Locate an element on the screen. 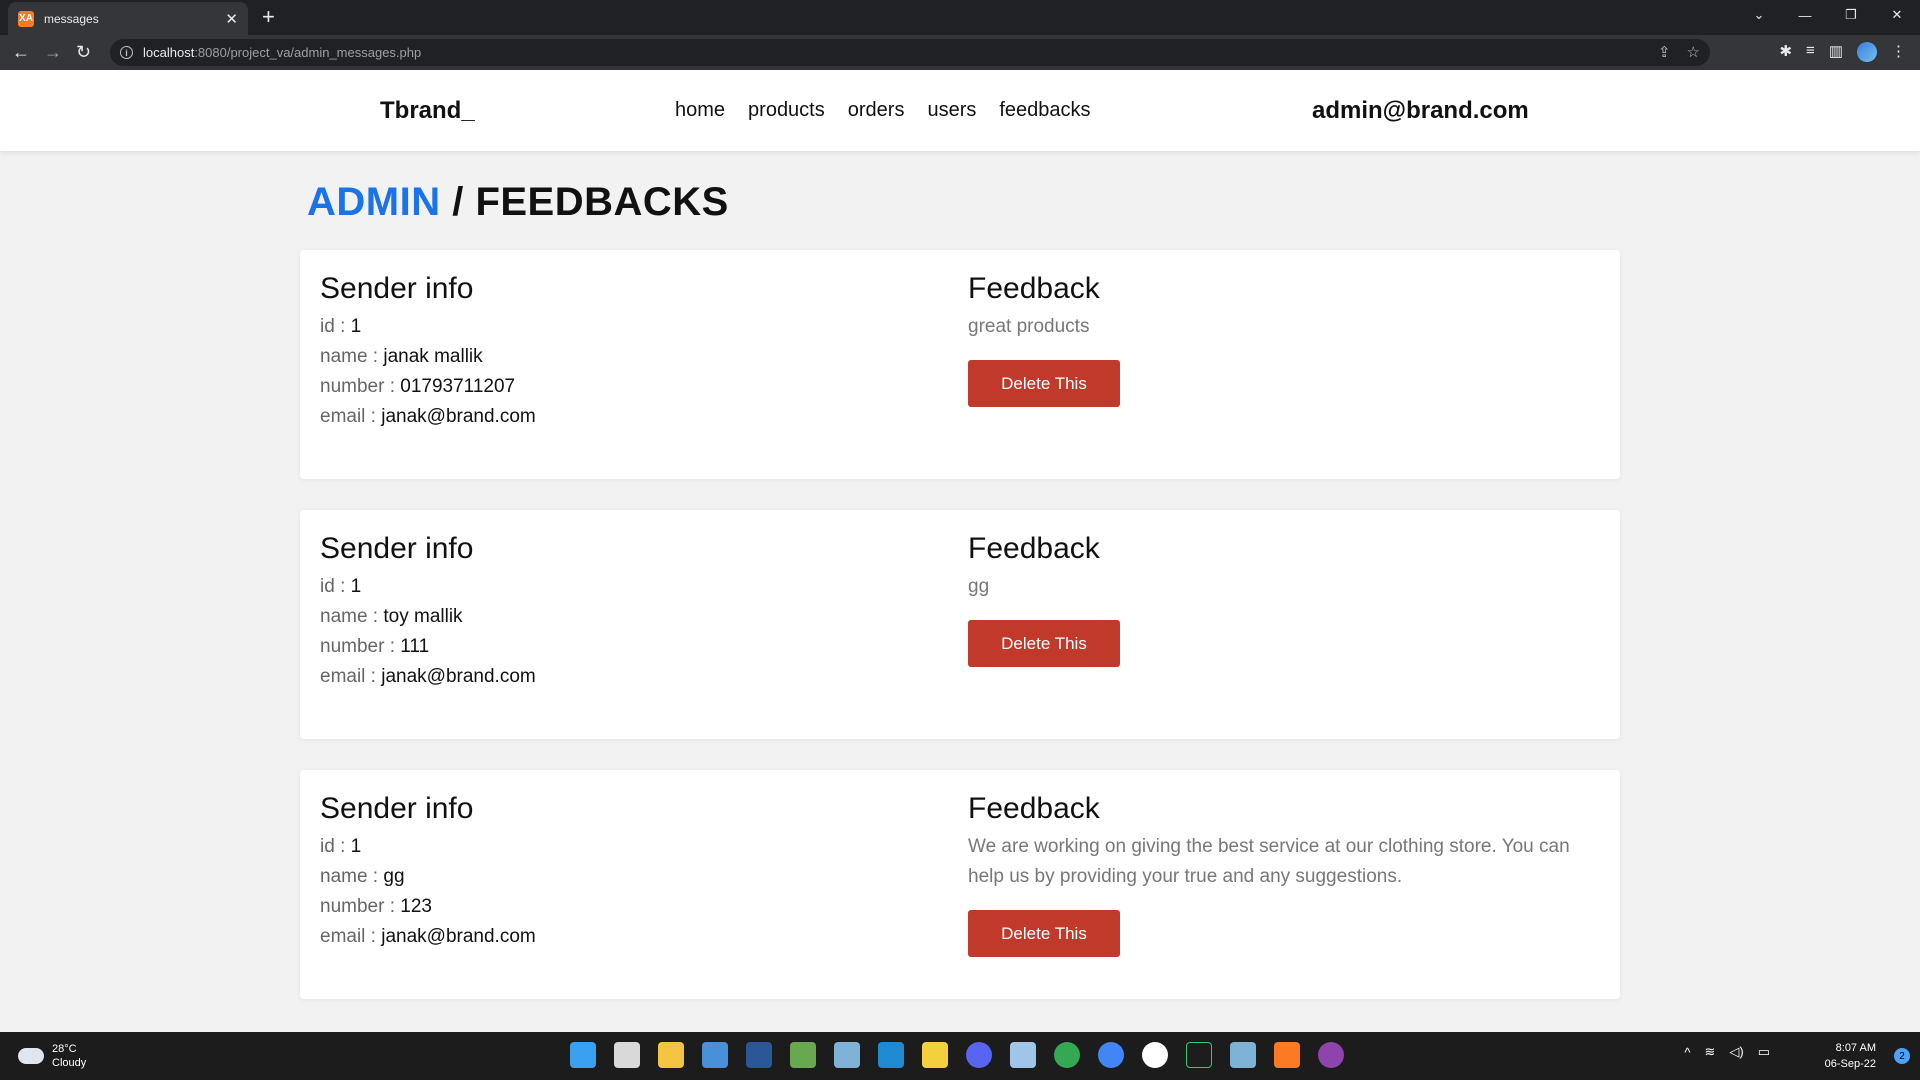 The width and height of the screenshot is (1920, 1080). window-controls: ⌄ — ❐ ✕ is located at coordinates (1828, 15).